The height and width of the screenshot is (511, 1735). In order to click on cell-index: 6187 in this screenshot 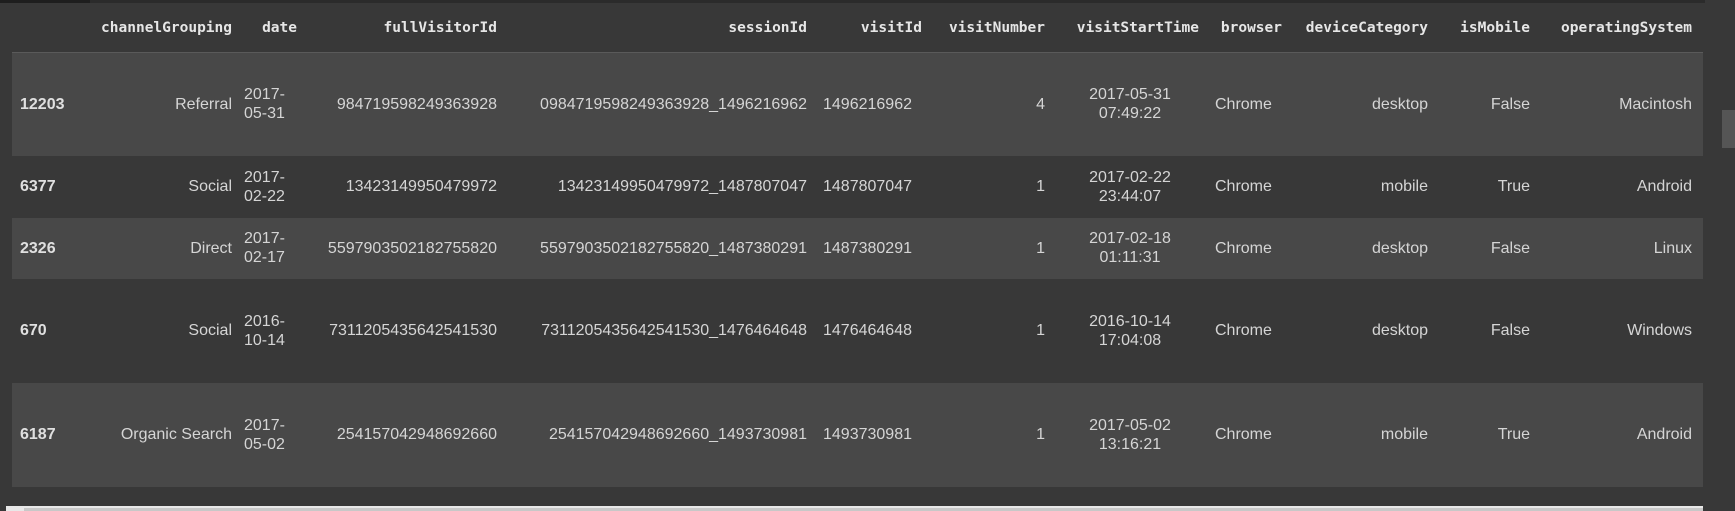, I will do `click(44, 434)`.